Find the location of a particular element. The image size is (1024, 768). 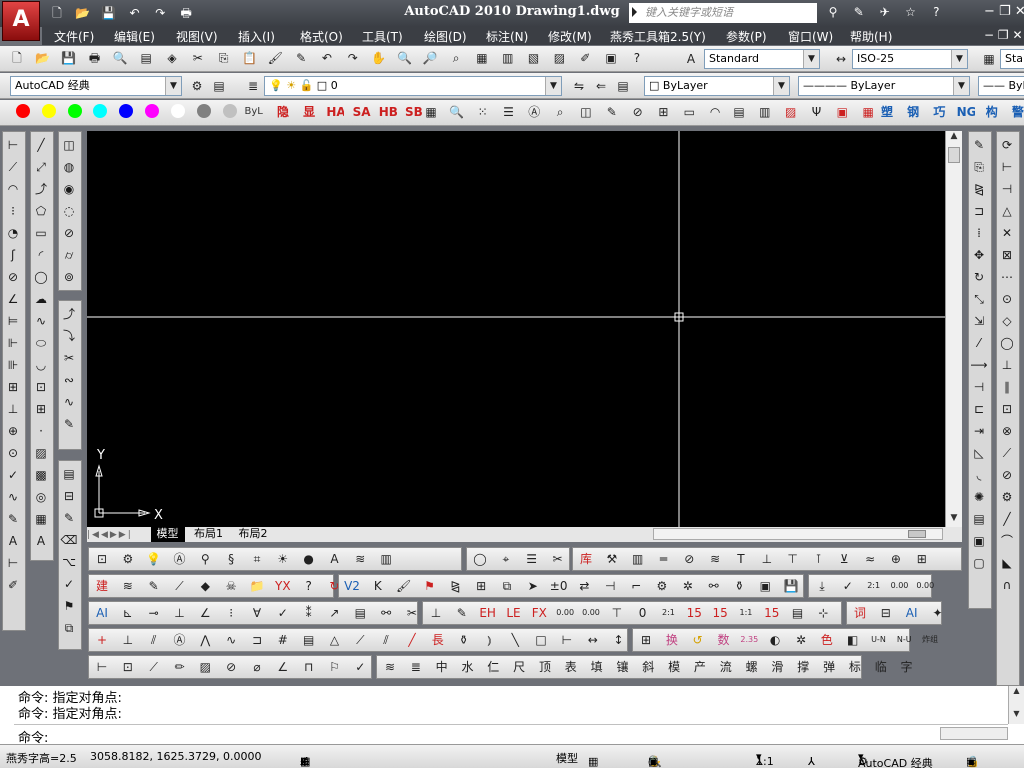

mirror-tri-icon: ⧎ is located at coordinates (455, 586).